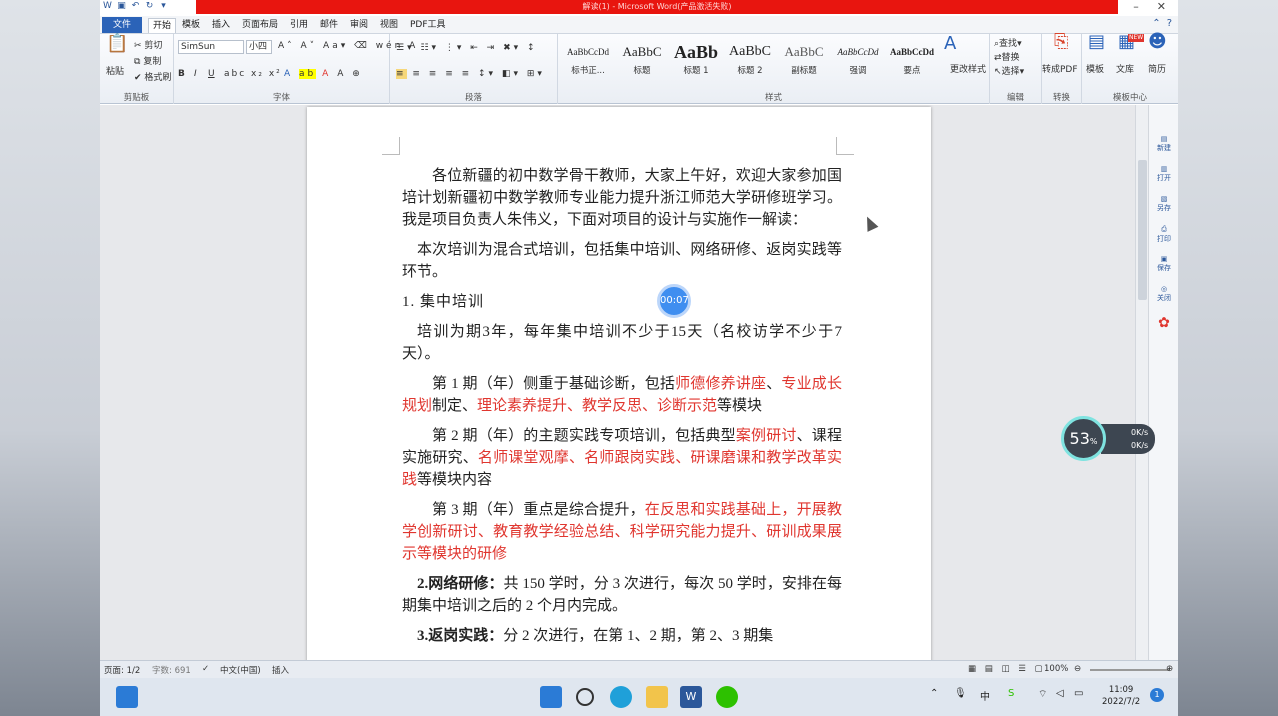  What do you see at coordinates (115, 72) in the screenshot?
I see `paste-button: 粘贴` at bounding box center [115, 72].